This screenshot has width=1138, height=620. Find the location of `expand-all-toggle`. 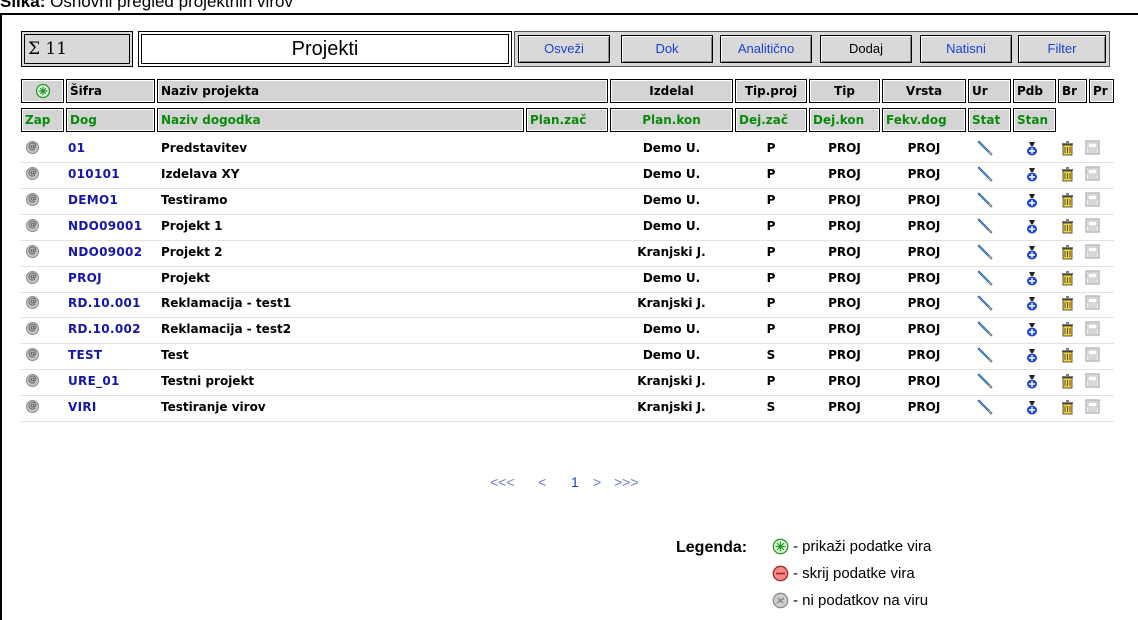

expand-all-toggle is located at coordinates (42, 91).